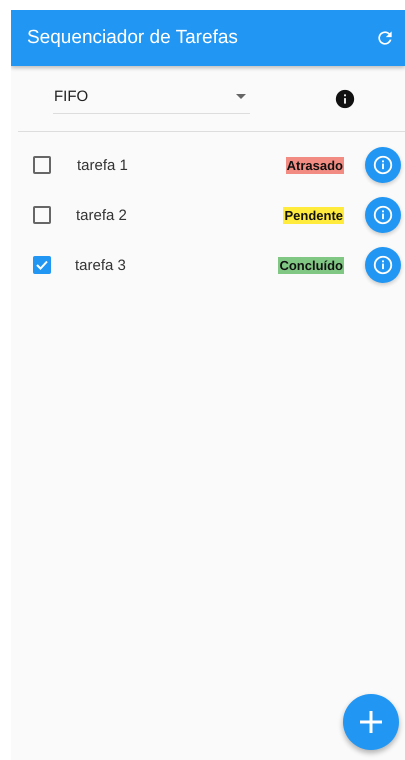  I want to click on caret-icon, so click(241, 96).